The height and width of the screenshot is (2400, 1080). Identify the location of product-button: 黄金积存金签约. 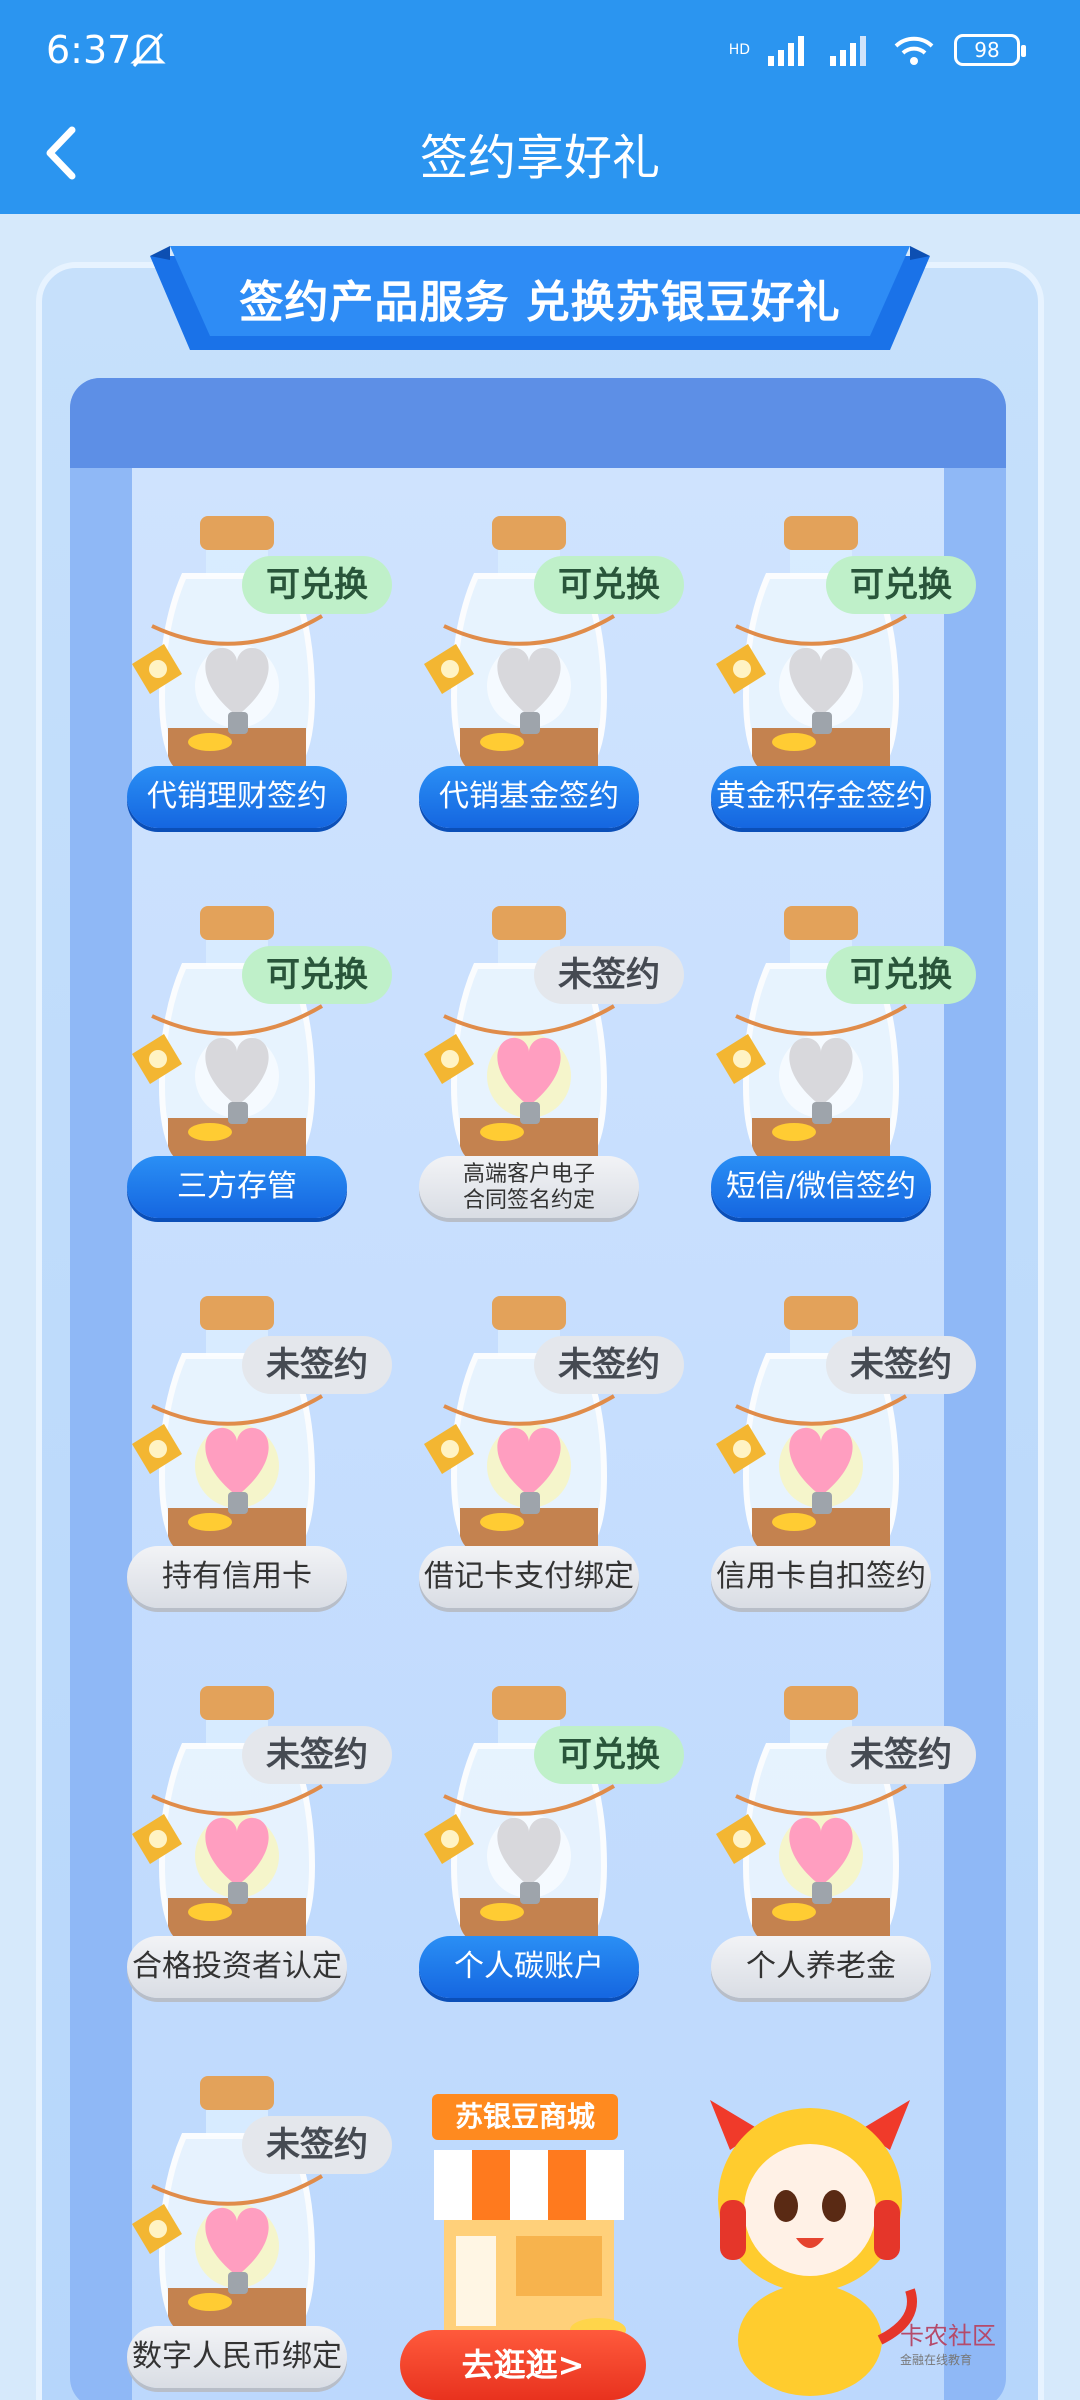
(821, 797).